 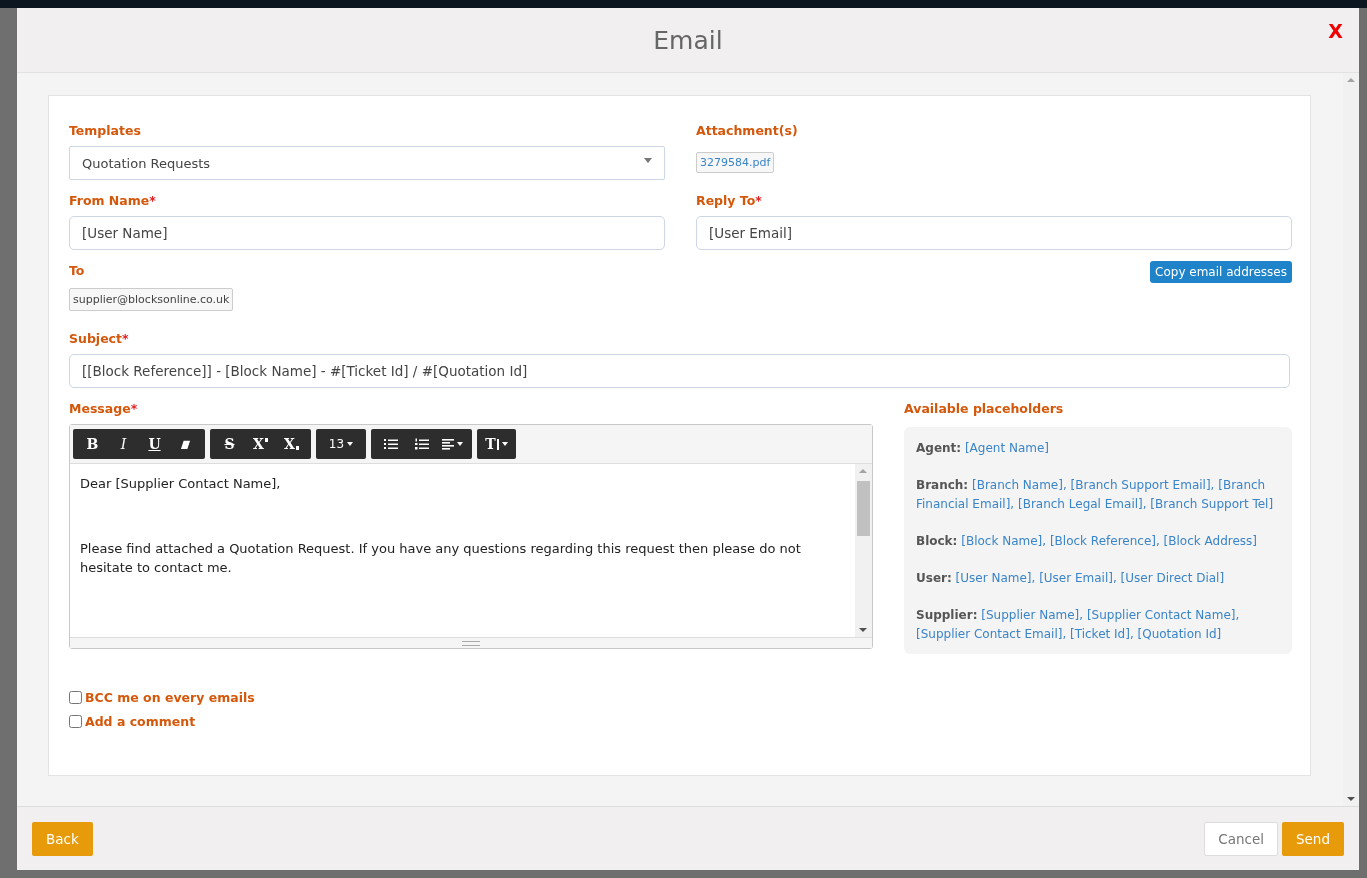 What do you see at coordinates (1098, 625) in the screenshot?
I see `placeholder-group: Supplier: [Supplier Name], [Supplier Contact Name], [Supplier Contact Email], [Ticket Id], [Quotation Id]` at bounding box center [1098, 625].